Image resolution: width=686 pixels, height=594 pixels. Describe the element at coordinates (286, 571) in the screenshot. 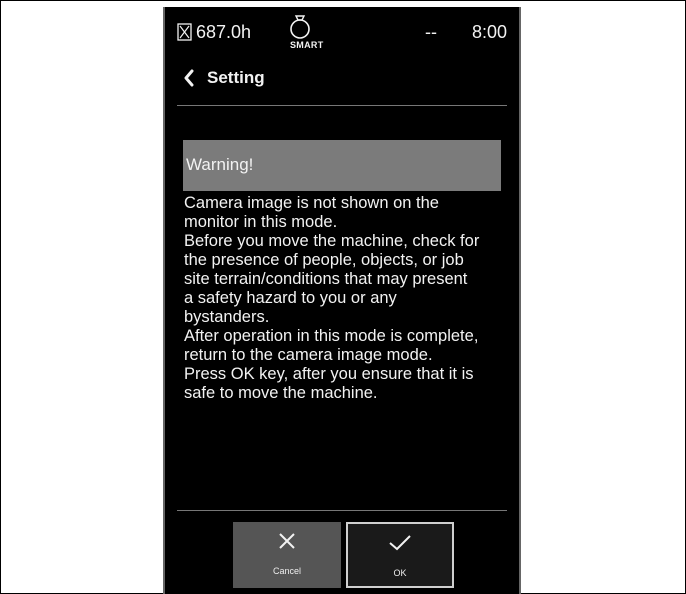

I see `cancel-label: Cancel` at that location.